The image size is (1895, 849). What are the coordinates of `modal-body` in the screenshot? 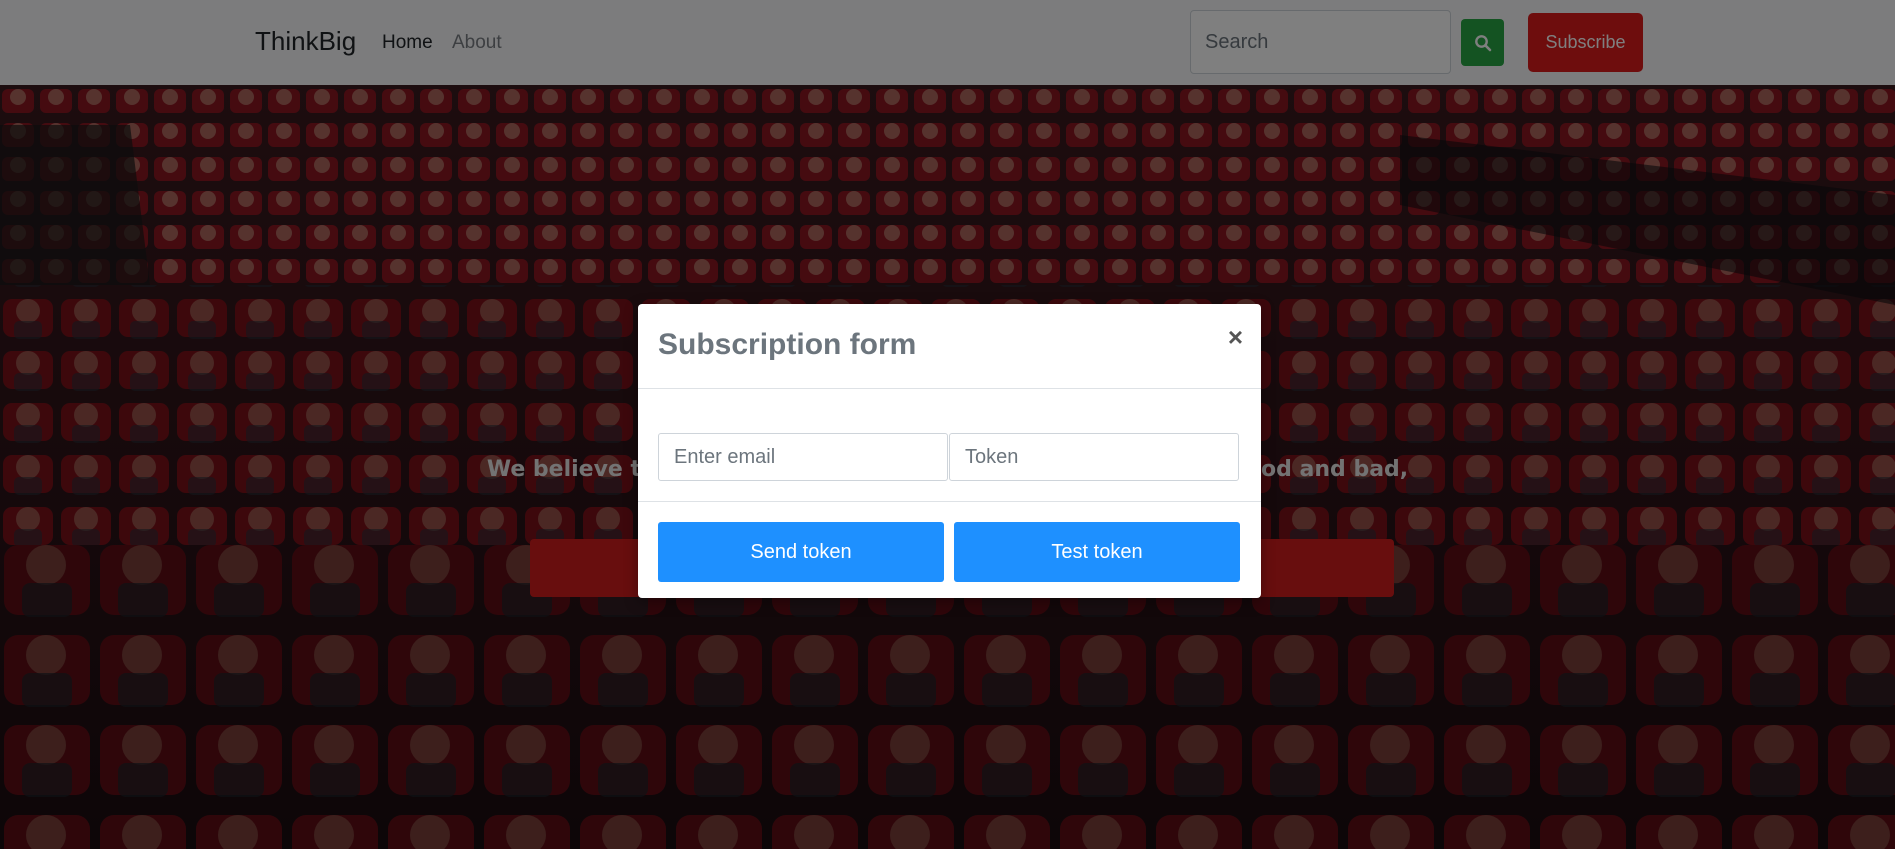 It's located at (949, 445).